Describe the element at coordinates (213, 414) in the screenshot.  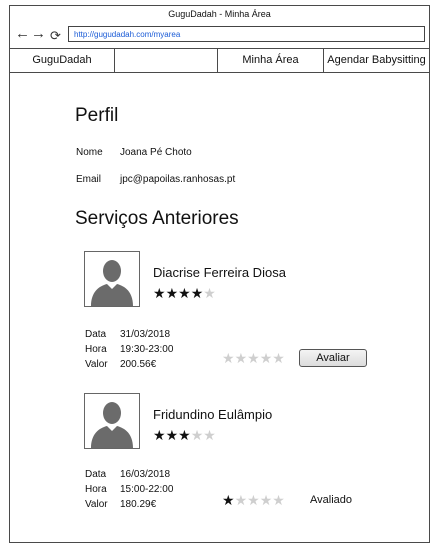
I see `babysitter-name: Fridundino Eulâmpio` at that location.